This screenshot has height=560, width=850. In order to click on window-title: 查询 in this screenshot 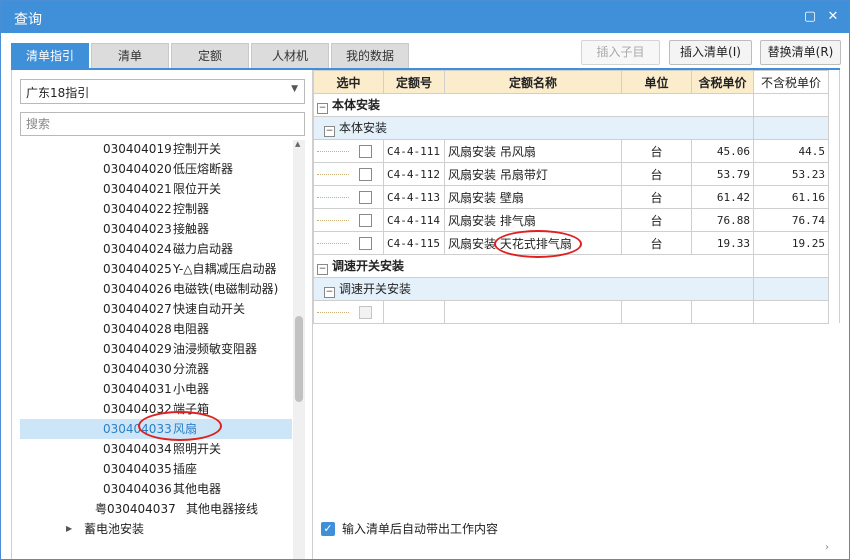, I will do `click(28, 20)`.